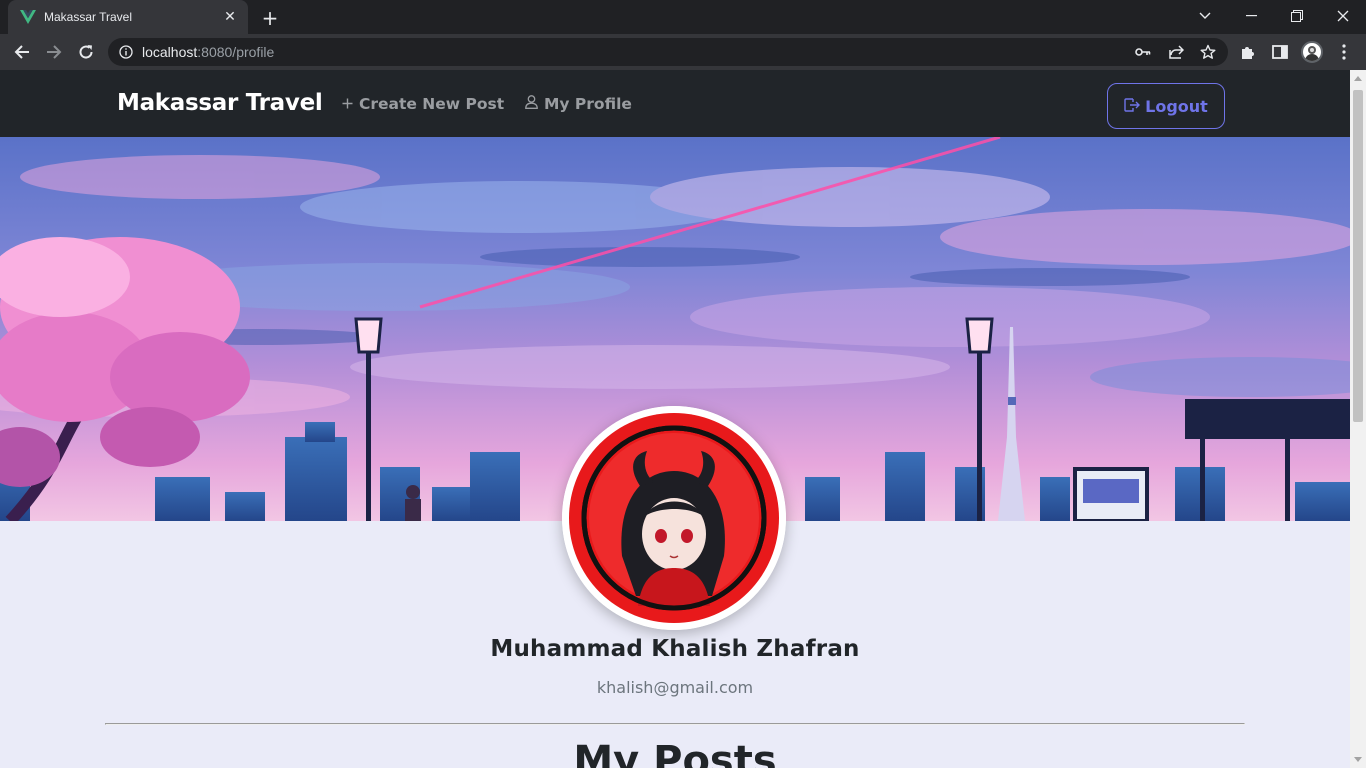 The height and width of the screenshot is (768, 1366). What do you see at coordinates (675, 724) in the screenshot?
I see `section-divider` at bounding box center [675, 724].